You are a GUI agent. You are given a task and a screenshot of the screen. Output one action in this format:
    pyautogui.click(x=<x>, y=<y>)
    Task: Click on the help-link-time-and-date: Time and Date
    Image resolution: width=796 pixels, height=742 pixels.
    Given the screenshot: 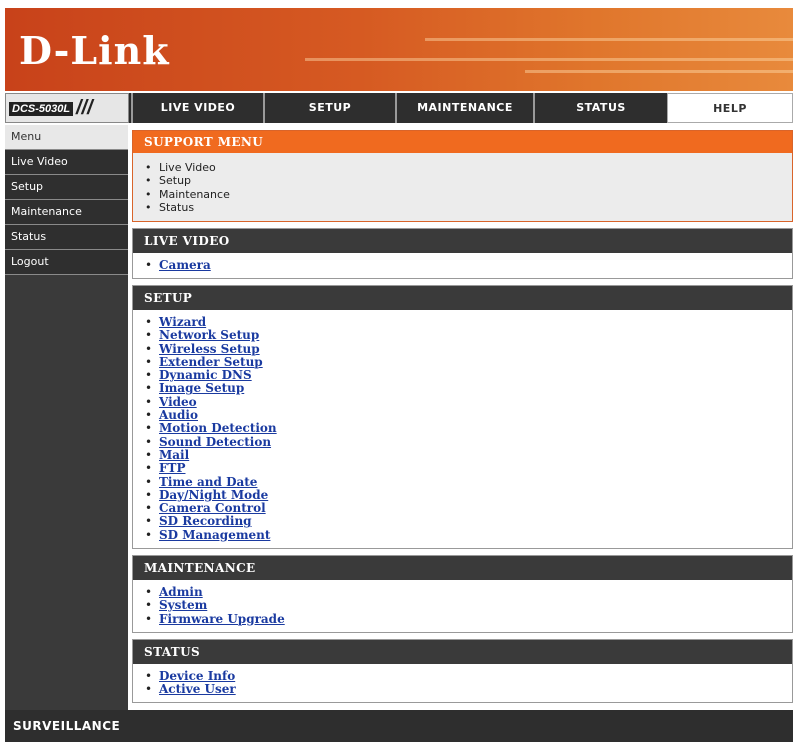 What is the action you would take?
    pyautogui.click(x=208, y=482)
    